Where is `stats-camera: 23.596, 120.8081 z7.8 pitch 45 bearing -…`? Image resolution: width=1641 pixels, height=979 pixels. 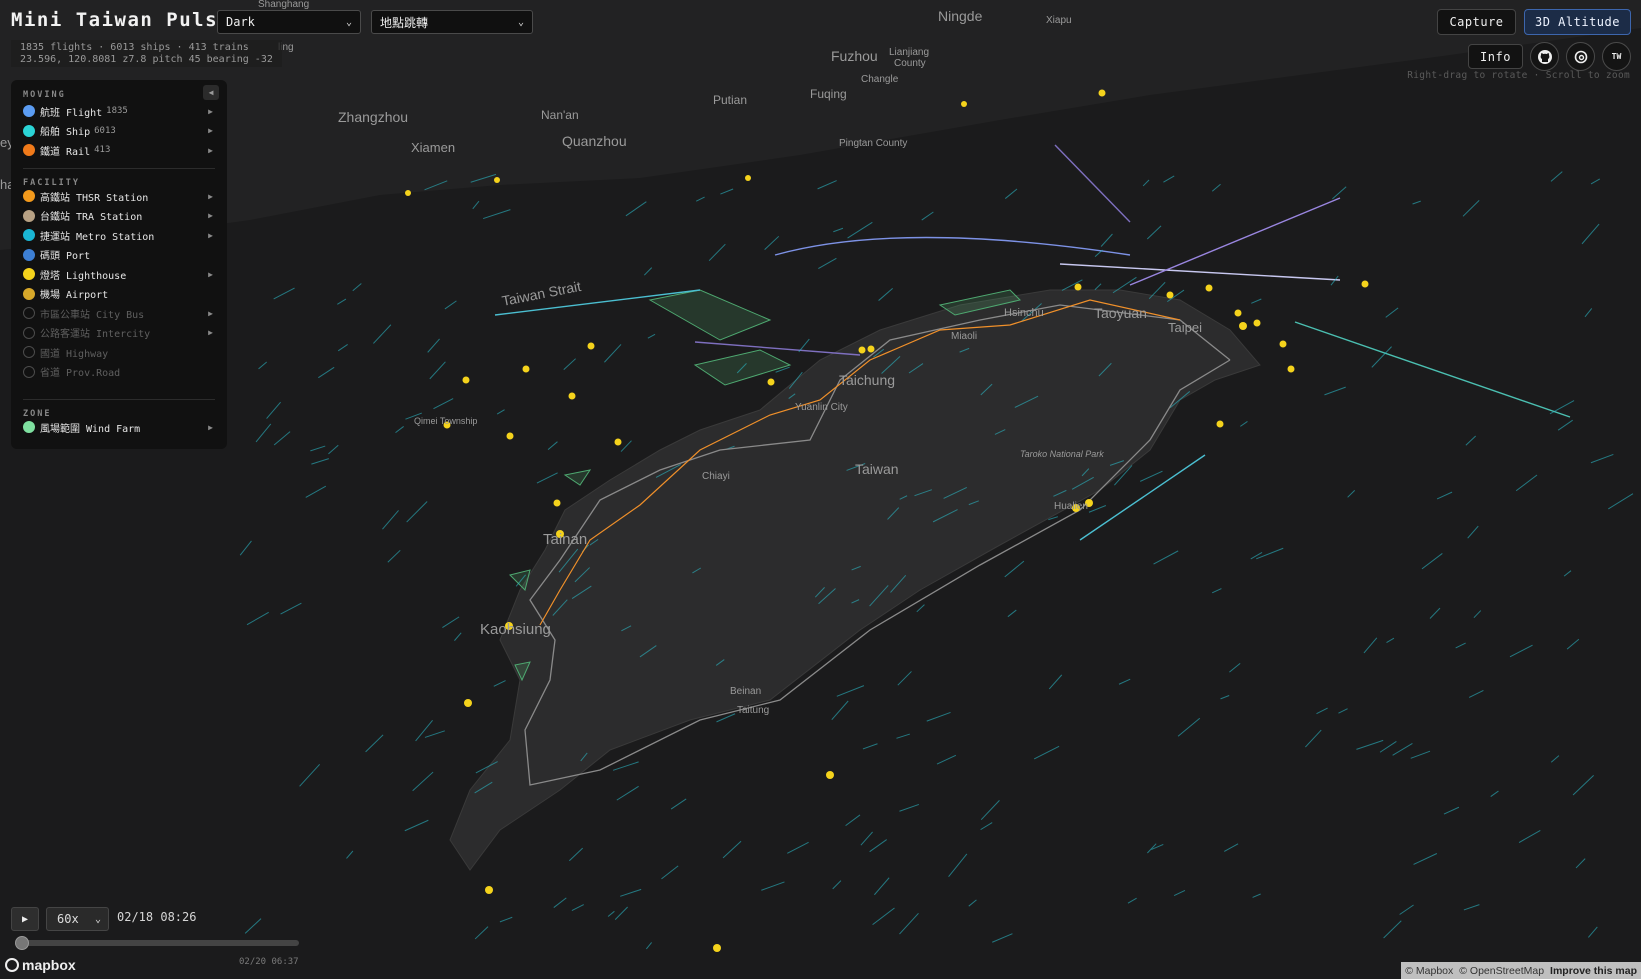 stats-camera: 23.596, 120.8081 z7.8 pitch 45 bearing -… is located at coordinates (146, 59).